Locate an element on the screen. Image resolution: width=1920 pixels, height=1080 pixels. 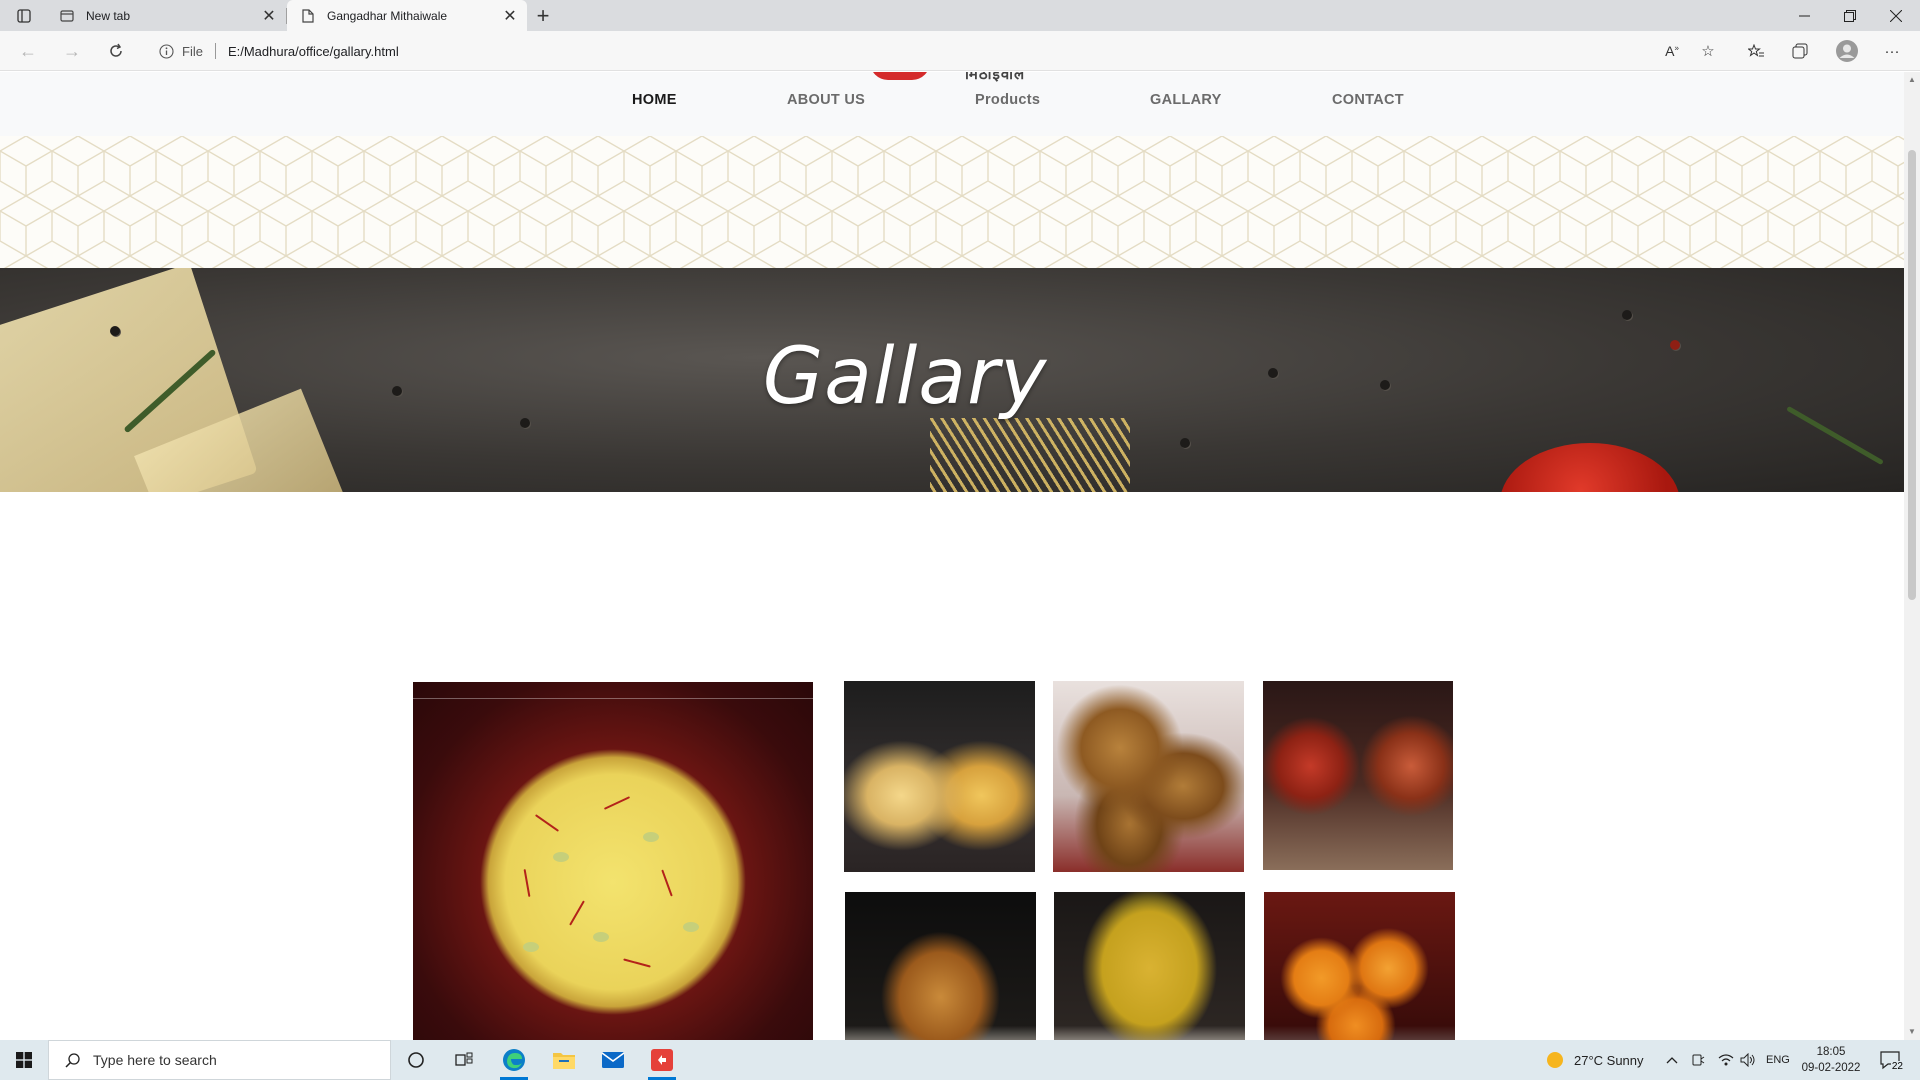
gallery-image-samosa is located at coordinates (940, 966).